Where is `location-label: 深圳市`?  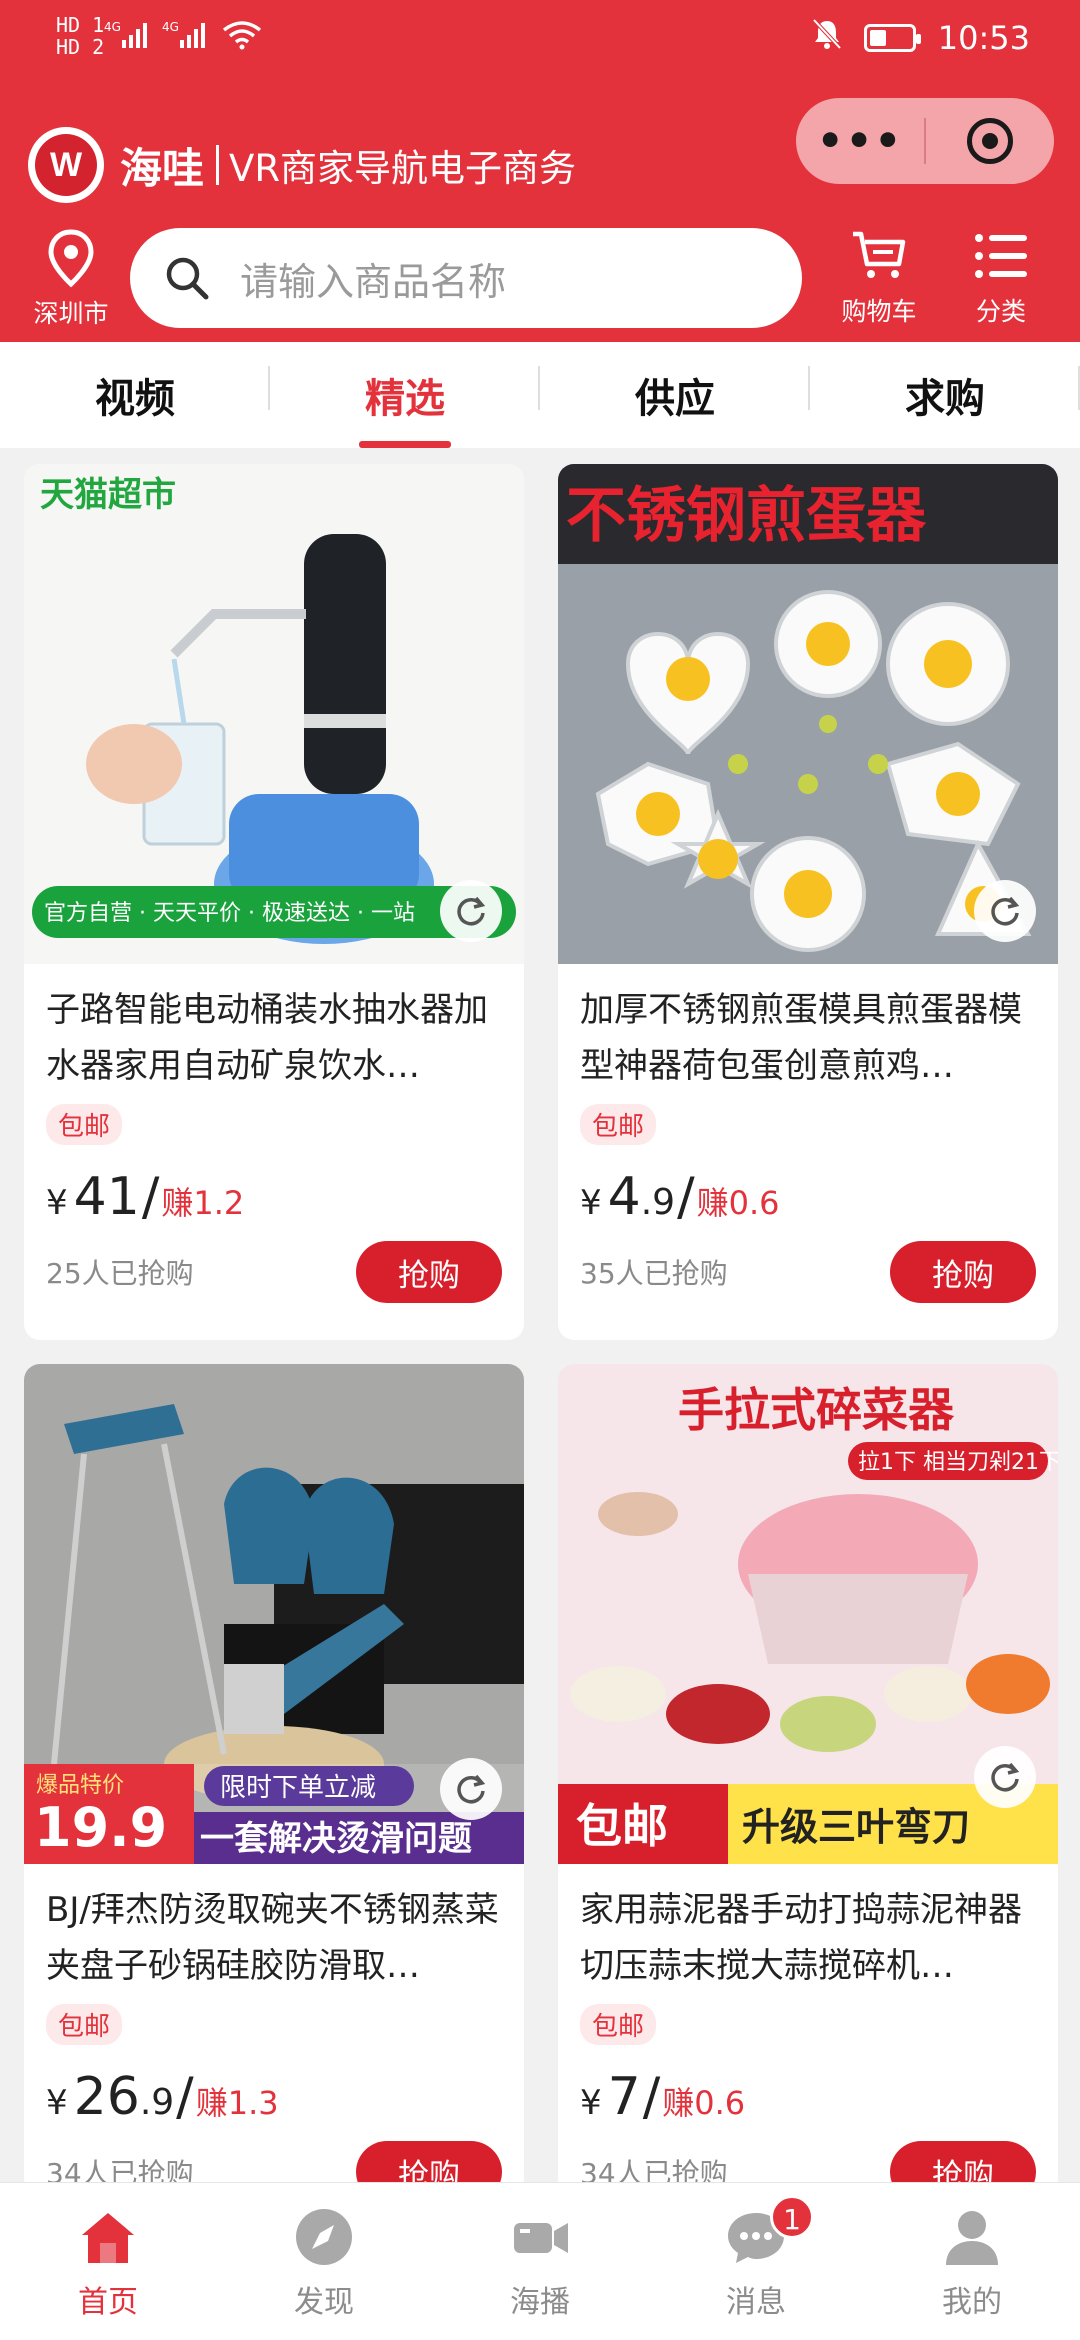 location-label: 深圳市 is located at coordinates (71, 313).